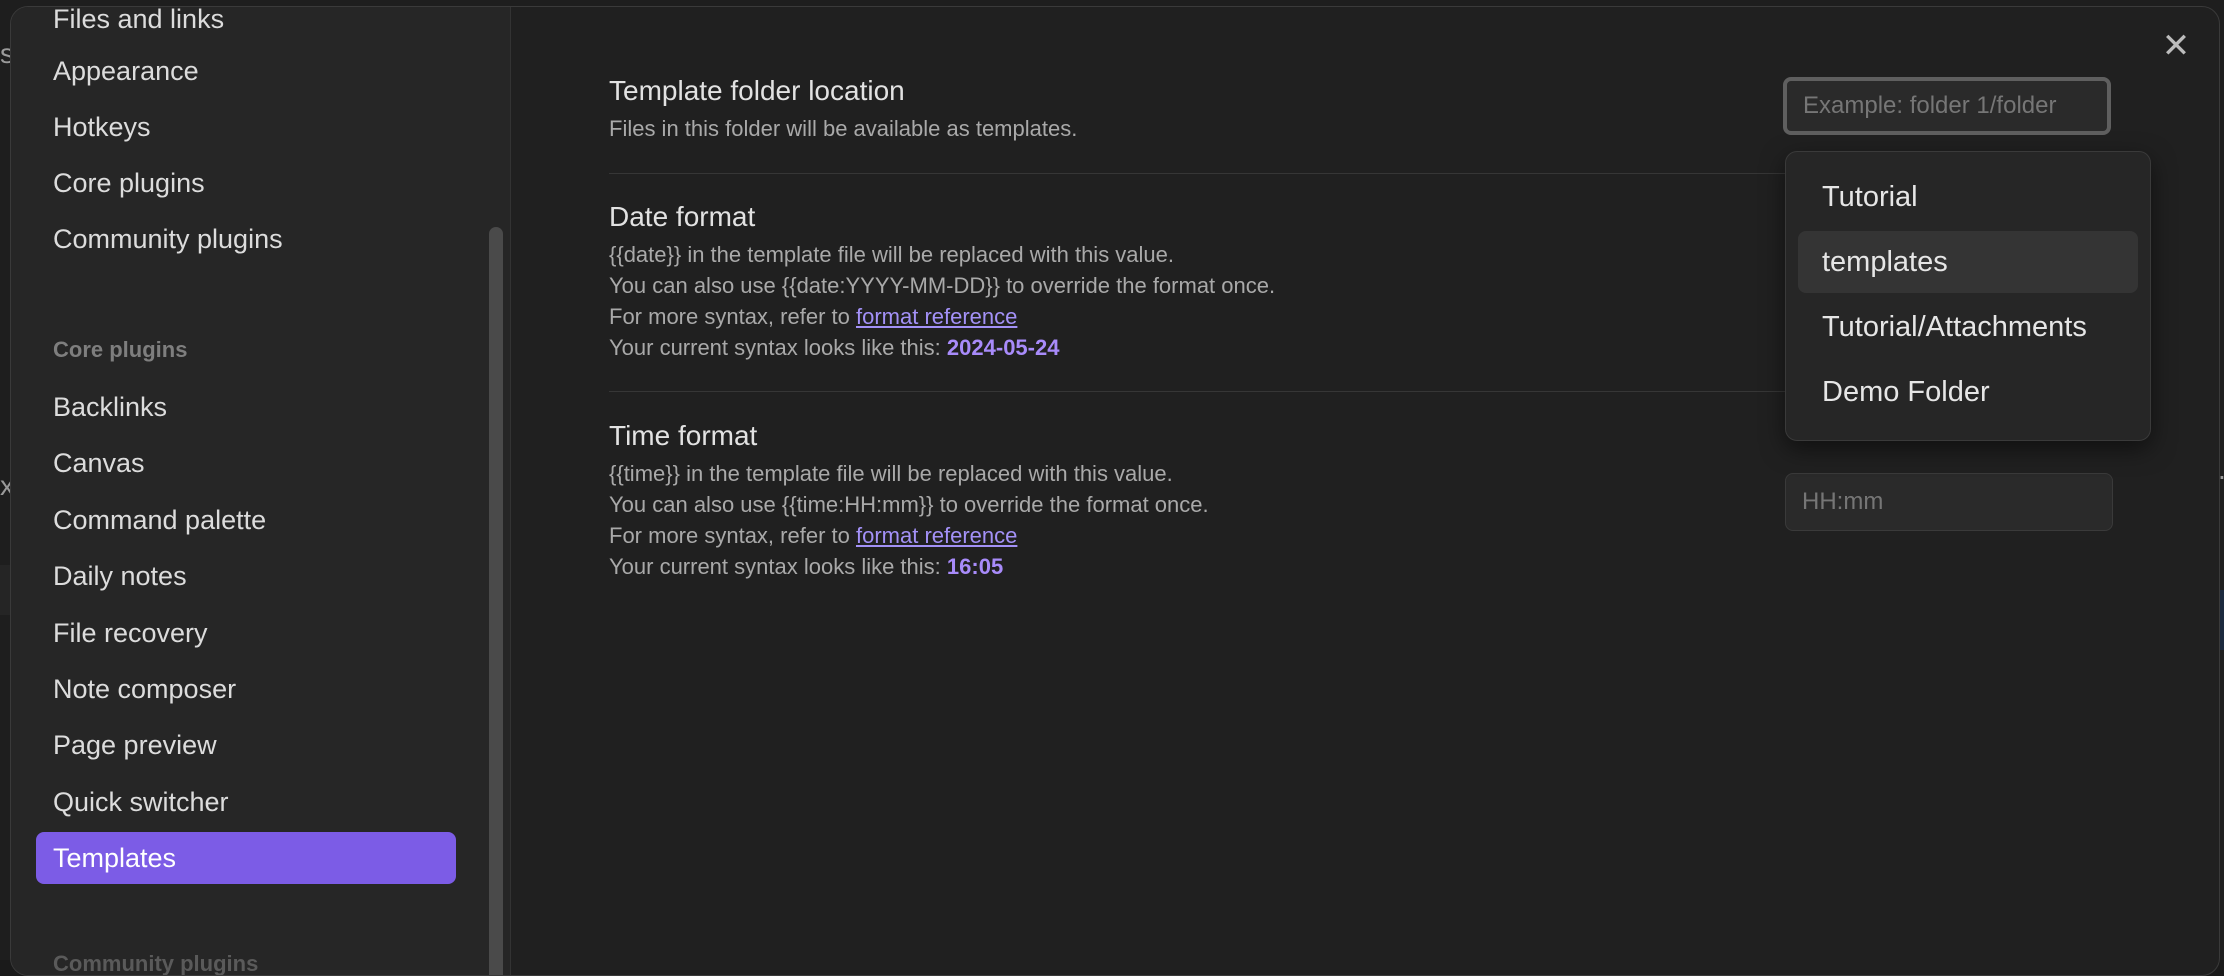  Describe the element at coordinates (2176, 46) in the screenshot. I see `close-icon: ✕` at that location.